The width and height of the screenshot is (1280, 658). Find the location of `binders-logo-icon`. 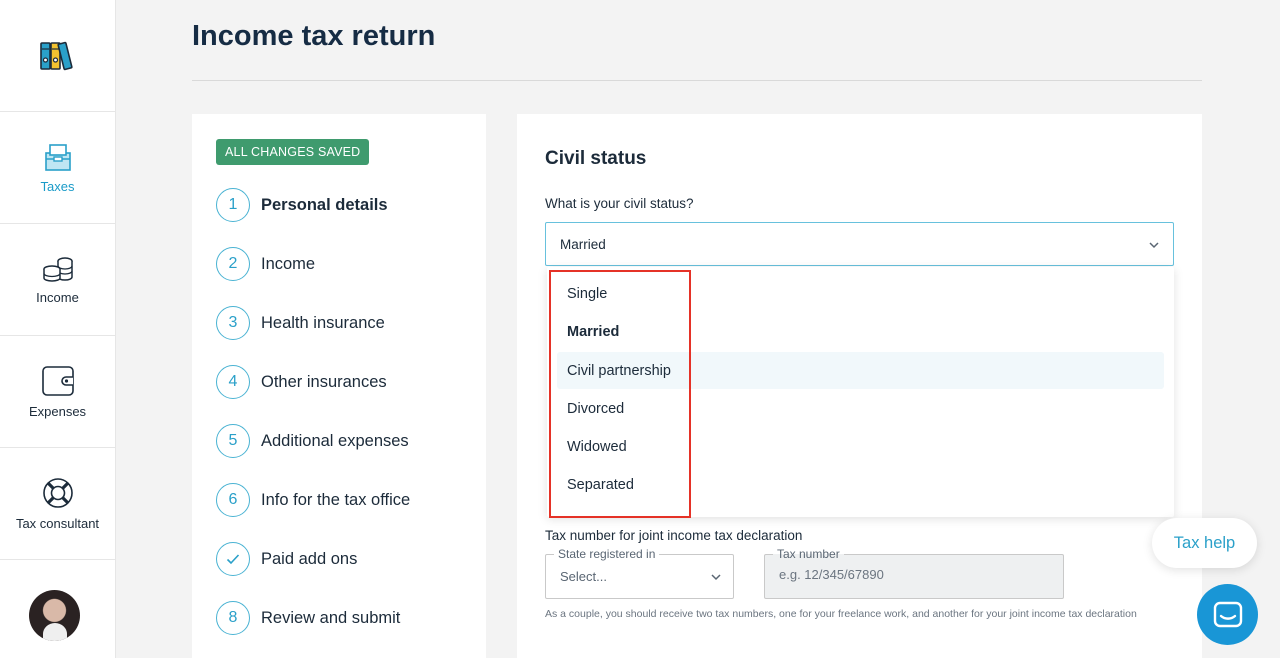

binders-logo-icon is located at coordinates (56, 55).